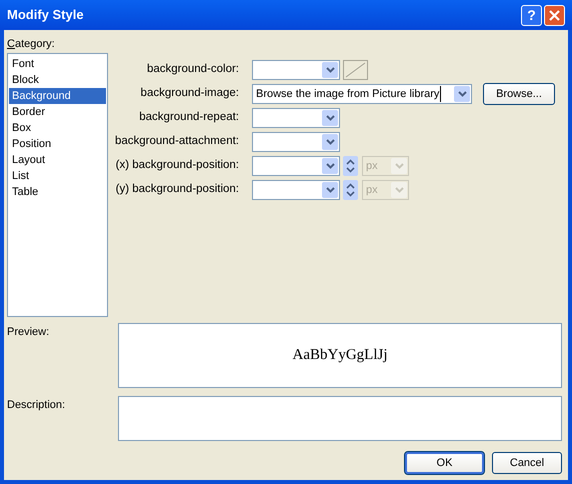 Image resolution: width=572 pixels, height=484 pixels. Describe the element at coordinates (28, 332) in the screenshot. I see `preview-label: Preview:` at that location.